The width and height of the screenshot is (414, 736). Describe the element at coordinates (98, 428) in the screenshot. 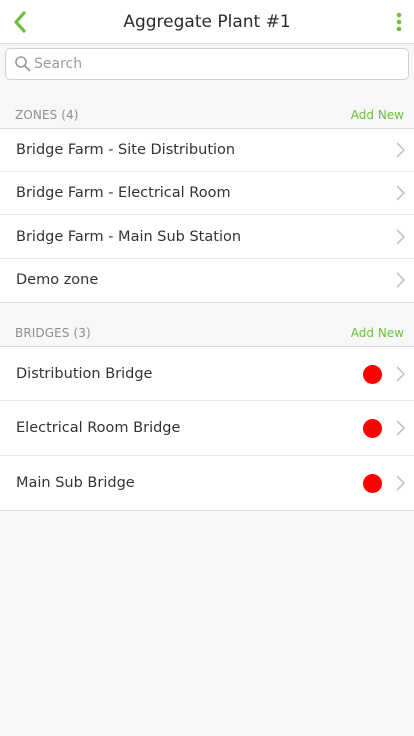

I see `bridge-label: Electrical Room Bridge` at that location.